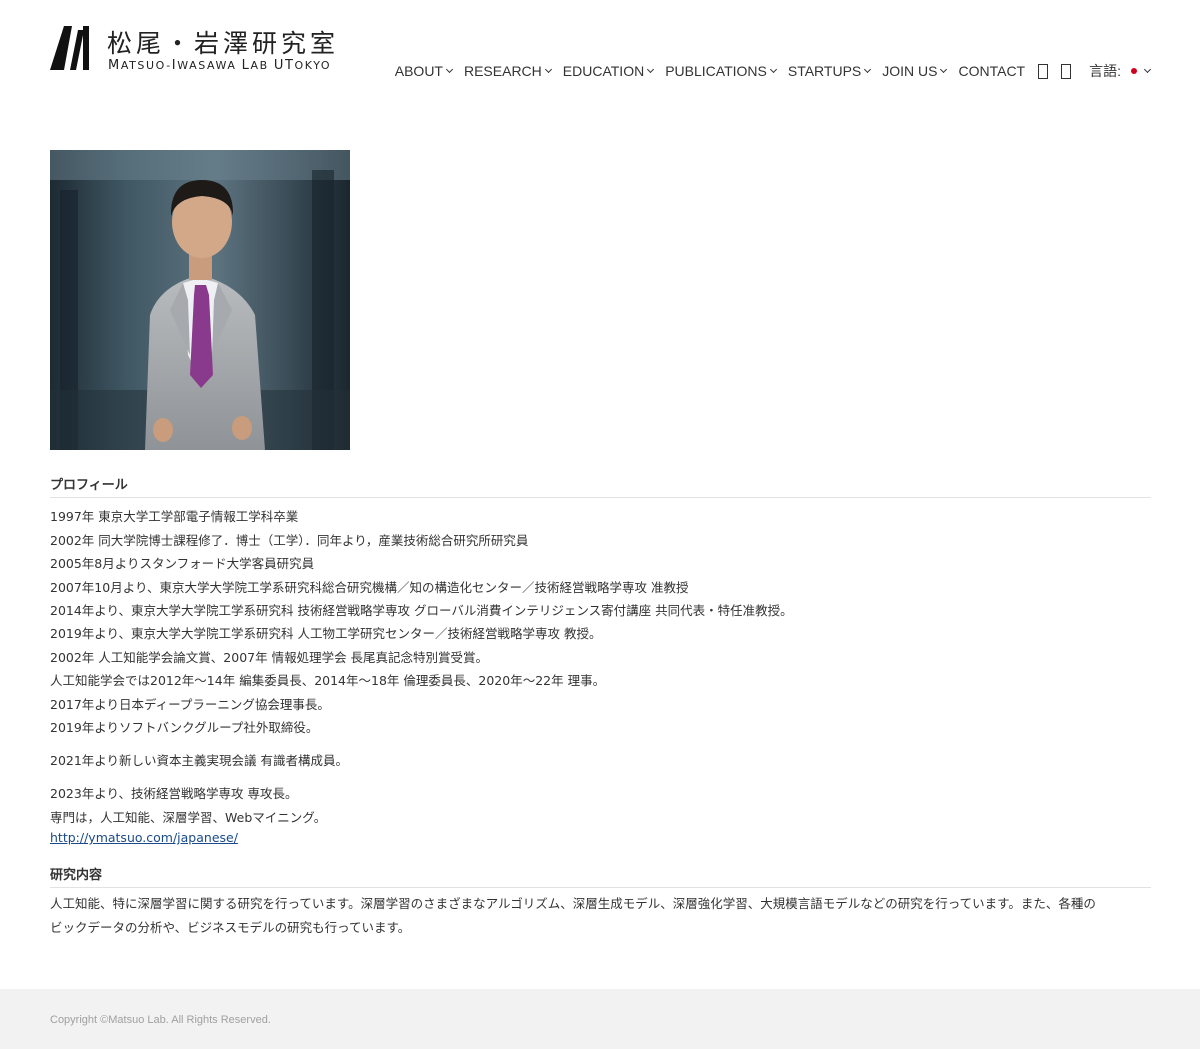 This screenshot has height=1049, width=1200. Describe the element at coordinates (600, 486) in the screenshot. I see `profile-heading: プロフィール` at that location.